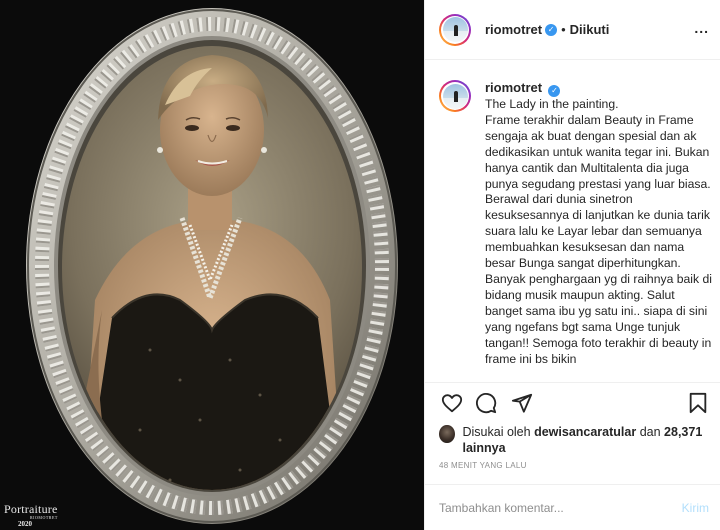 The width and height of the screenshot is (720, 530). What do you see at coordinates (455, 29) in the screenshot?
I see `author-avatar` at bounding box center [455, 29].